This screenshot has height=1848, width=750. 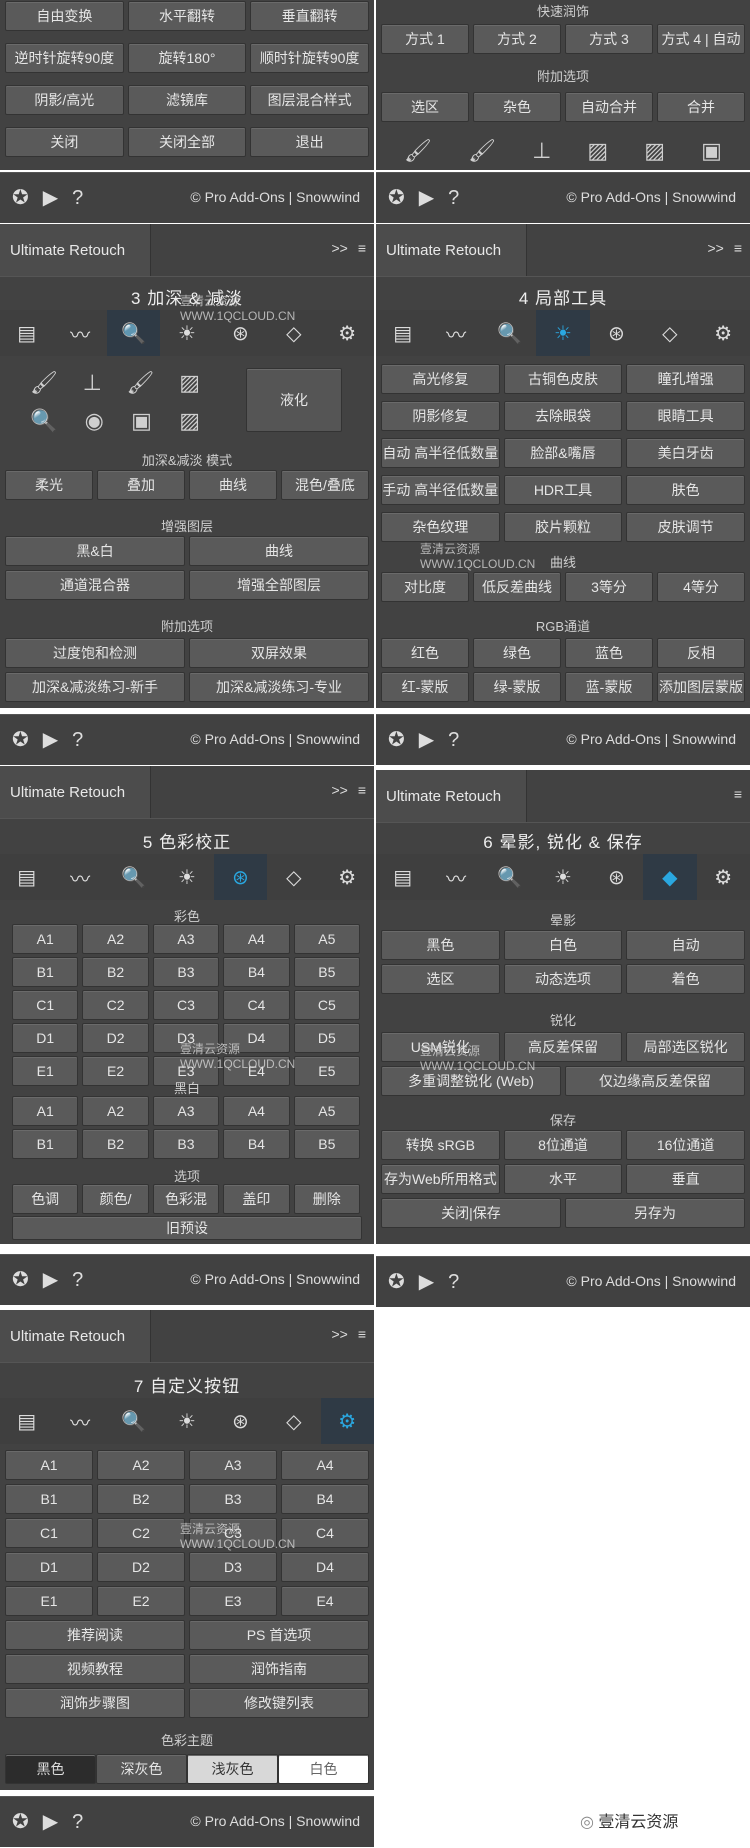 I want to click on chip-icon: ▣, so click(x=711, y=151).